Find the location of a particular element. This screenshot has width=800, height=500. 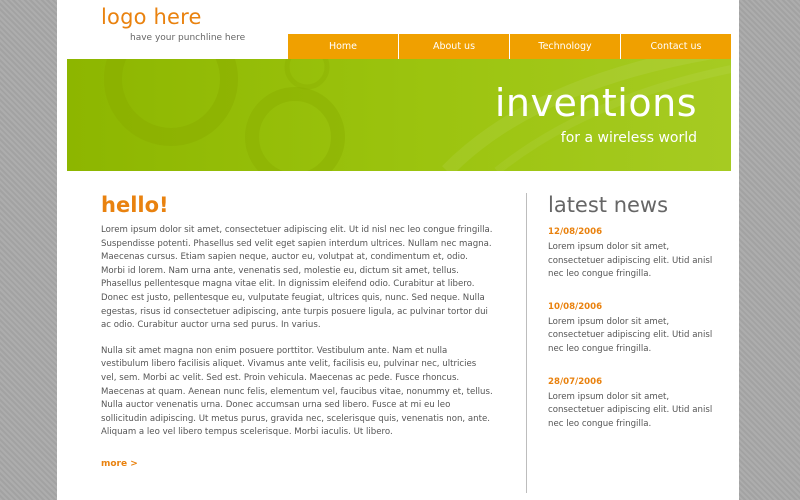

nav-item-technology: Technology is located at coordinates (564, 46).